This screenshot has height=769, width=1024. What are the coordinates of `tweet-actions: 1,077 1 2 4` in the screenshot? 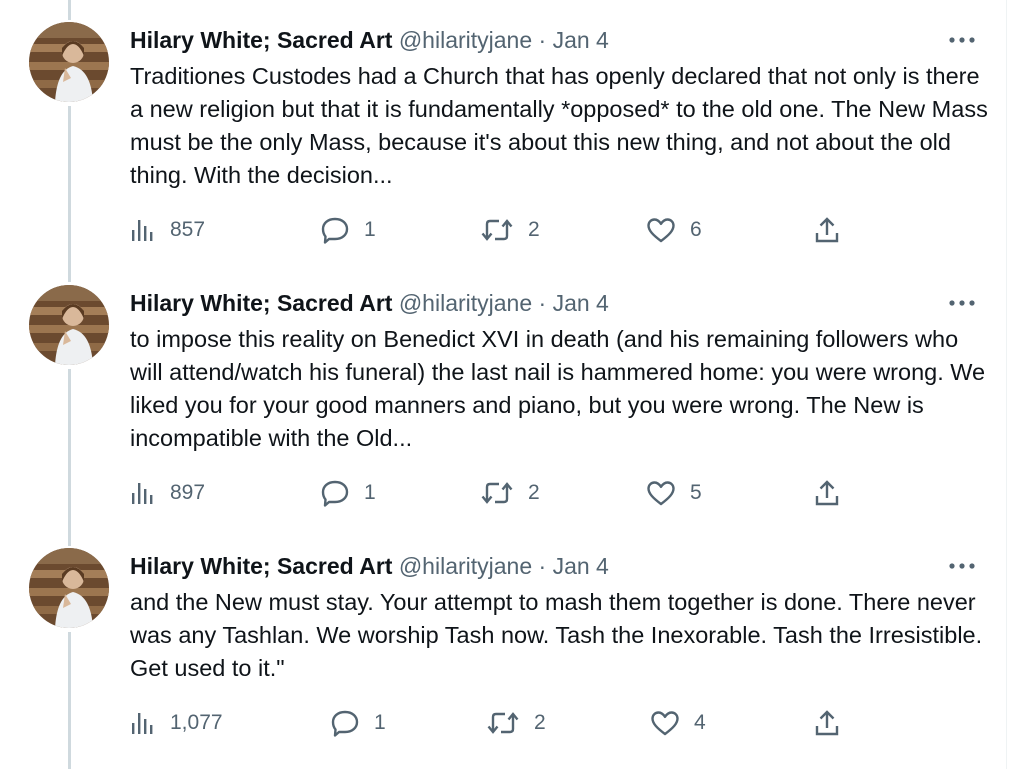 It's located at (490, 723).